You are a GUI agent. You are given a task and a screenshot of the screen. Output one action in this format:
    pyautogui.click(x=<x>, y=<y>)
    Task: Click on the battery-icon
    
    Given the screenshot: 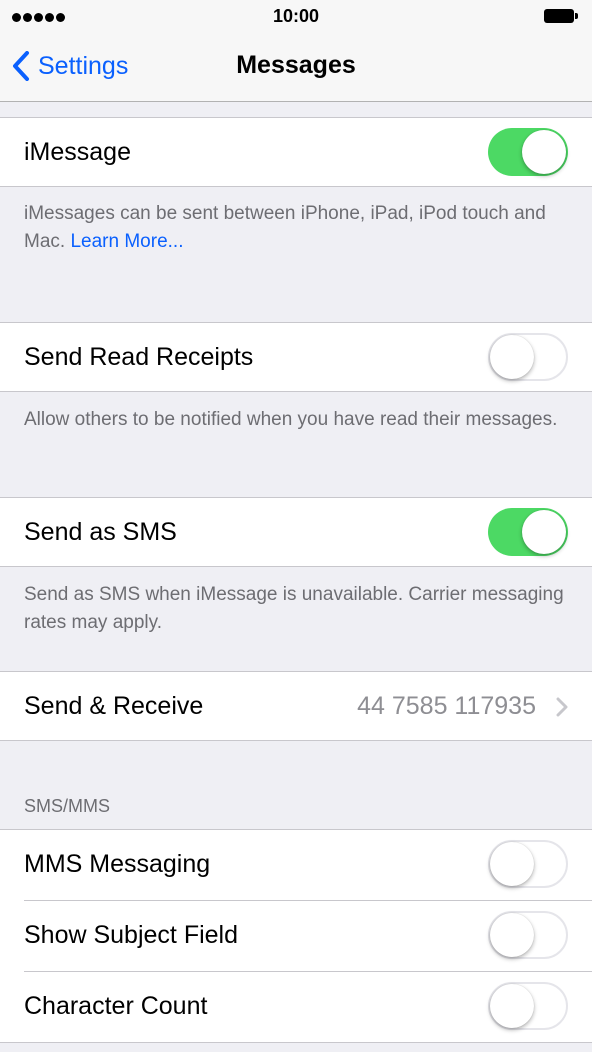 What is the action you would take?
    pyautogui.click(x=561, y=16)
    